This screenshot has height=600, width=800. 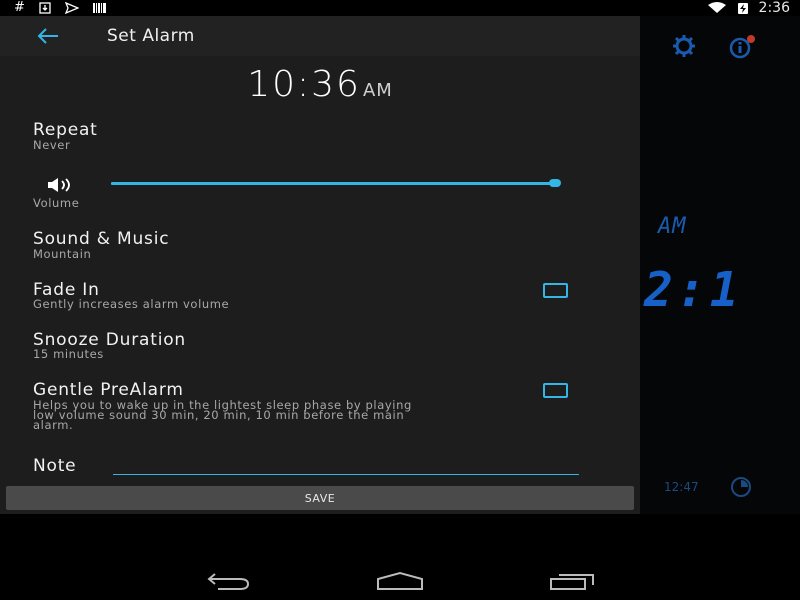 What do you see at coordinates (573, 581) in the screenshot?
I see `recent-apps-icon` at bounding box center [573, 581].